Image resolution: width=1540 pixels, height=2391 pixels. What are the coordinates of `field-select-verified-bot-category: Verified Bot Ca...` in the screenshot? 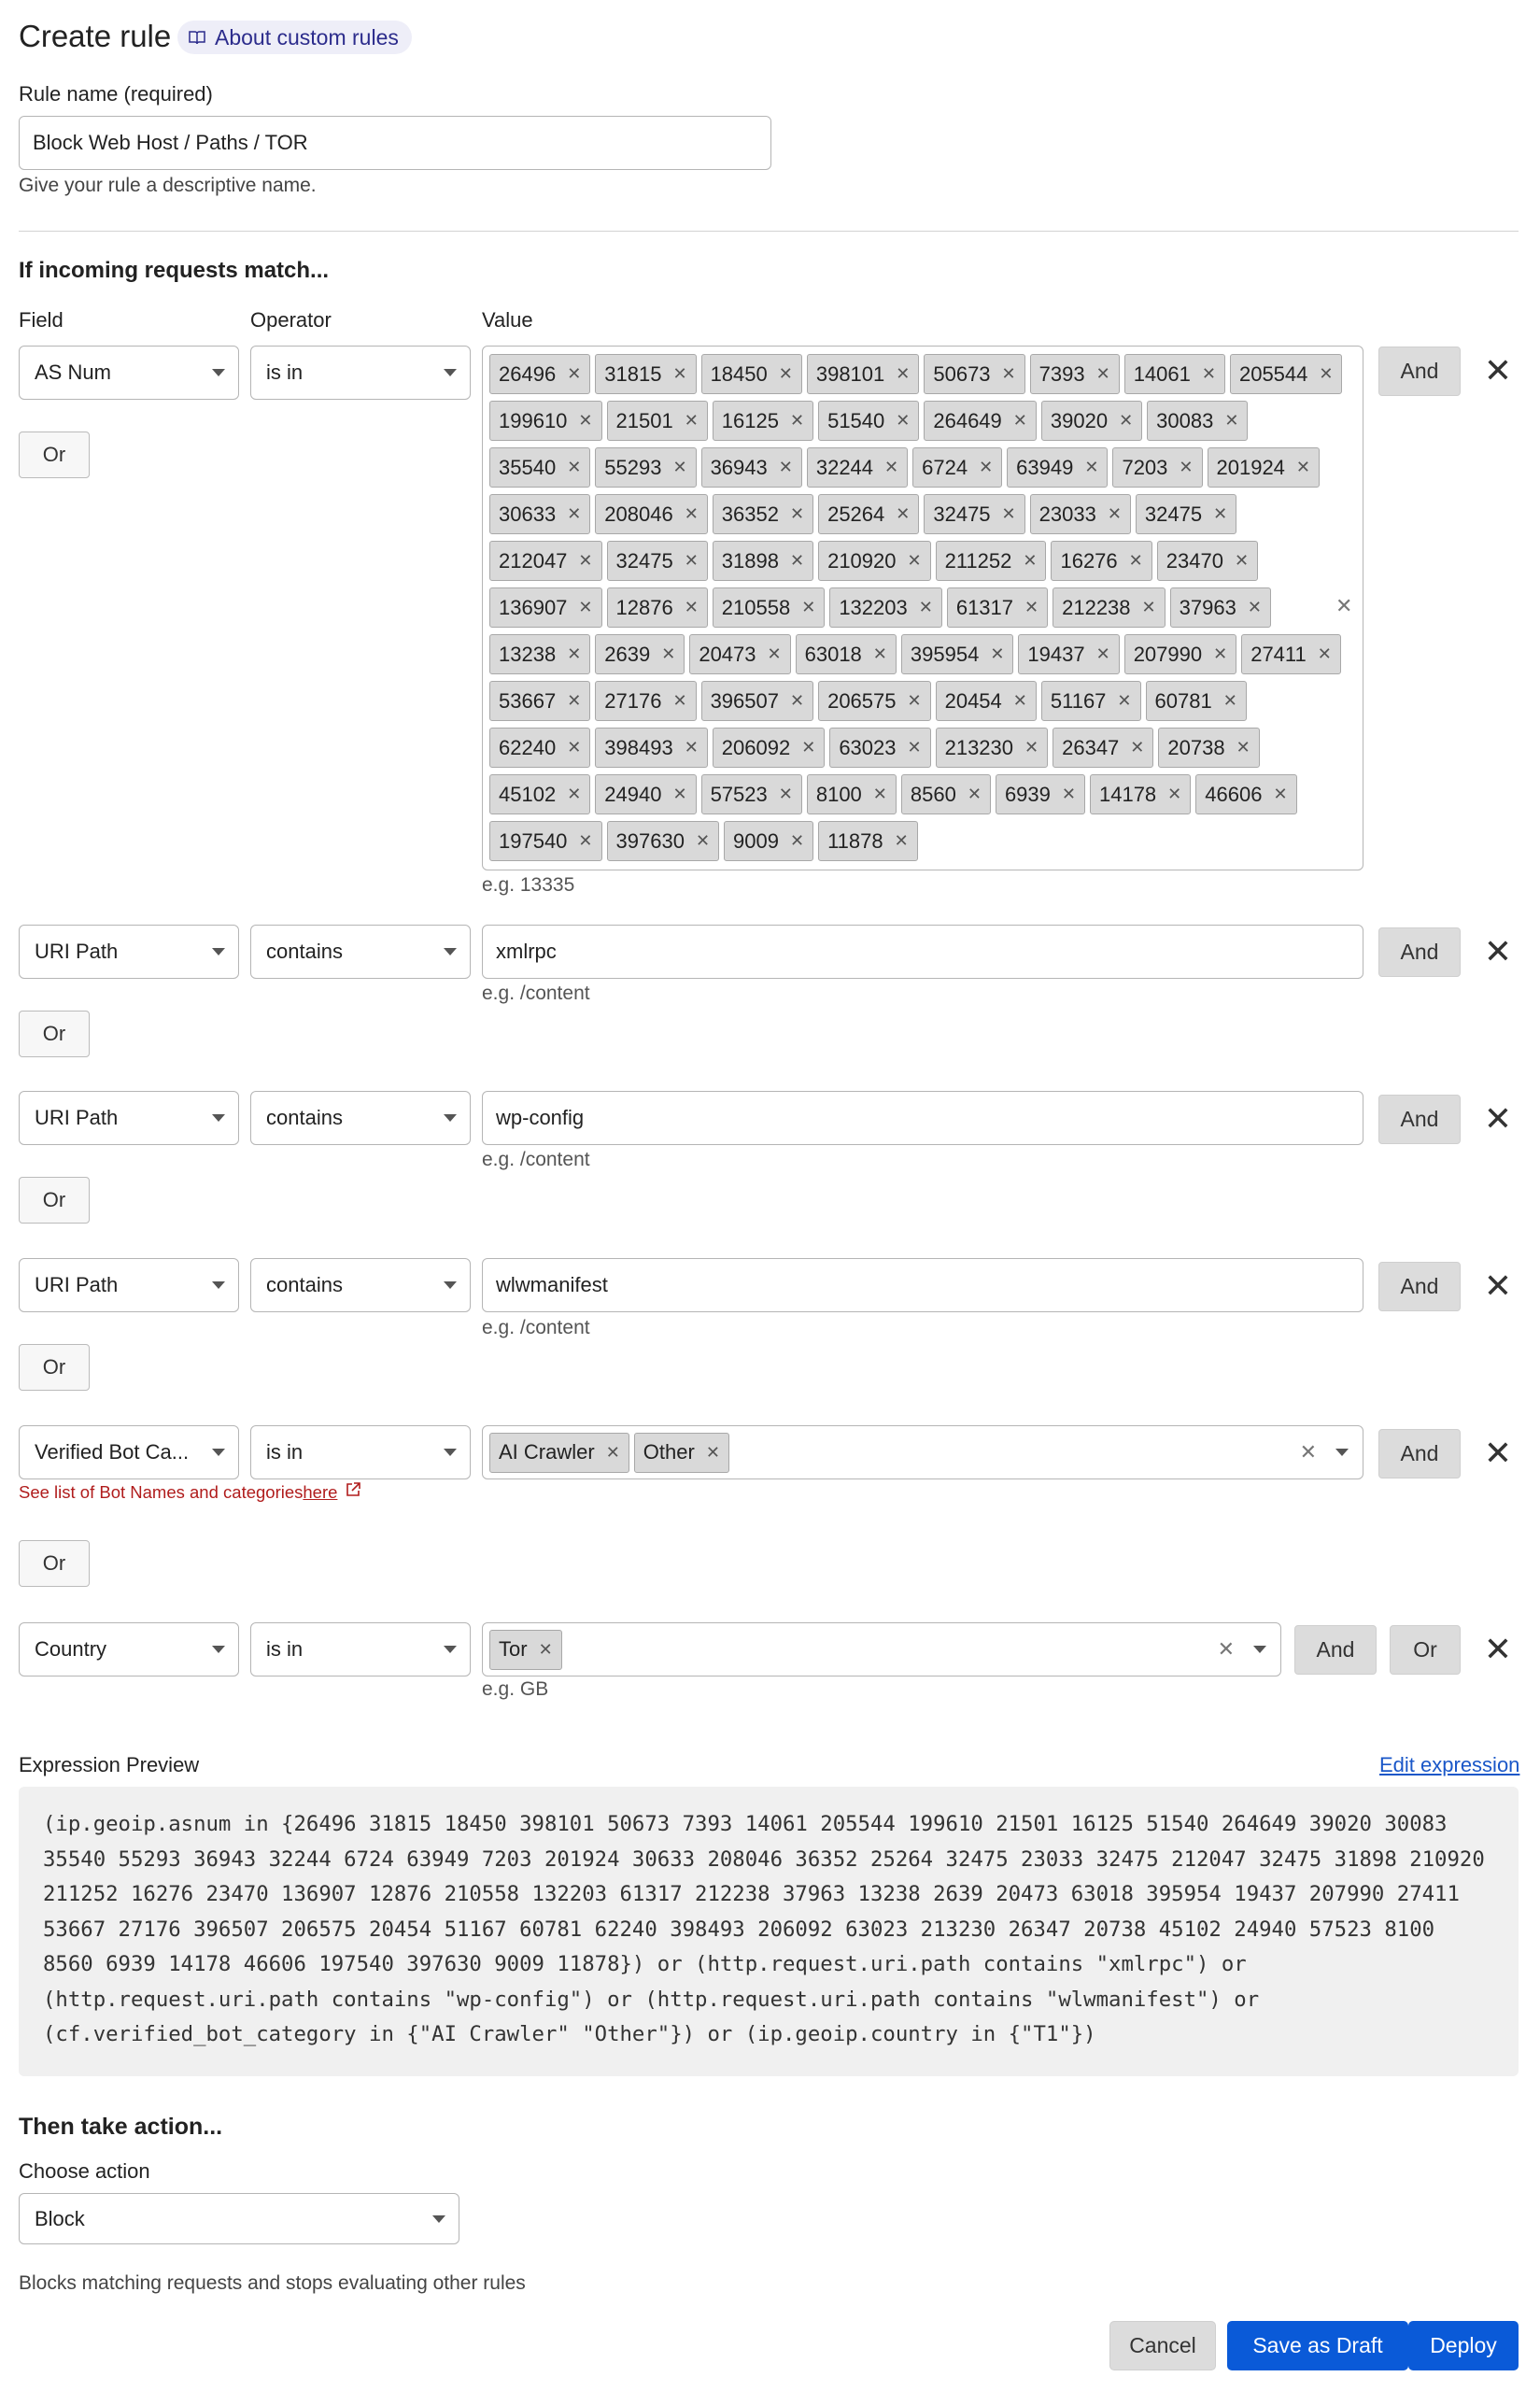 It's located at (129, 1452).